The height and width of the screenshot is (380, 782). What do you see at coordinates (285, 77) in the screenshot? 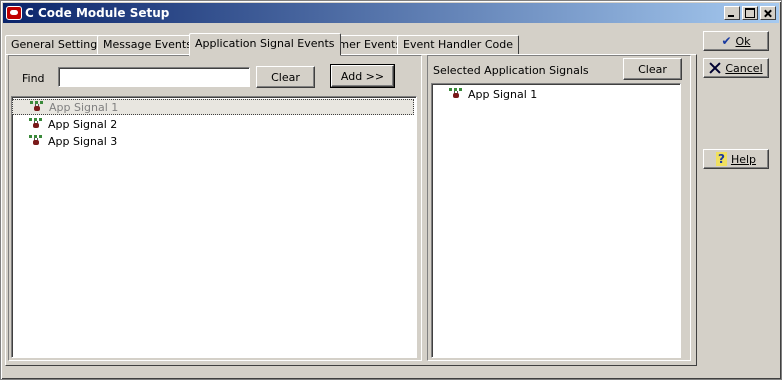
I see `find-clear-button: Clear` at bounding box center [285, 77].